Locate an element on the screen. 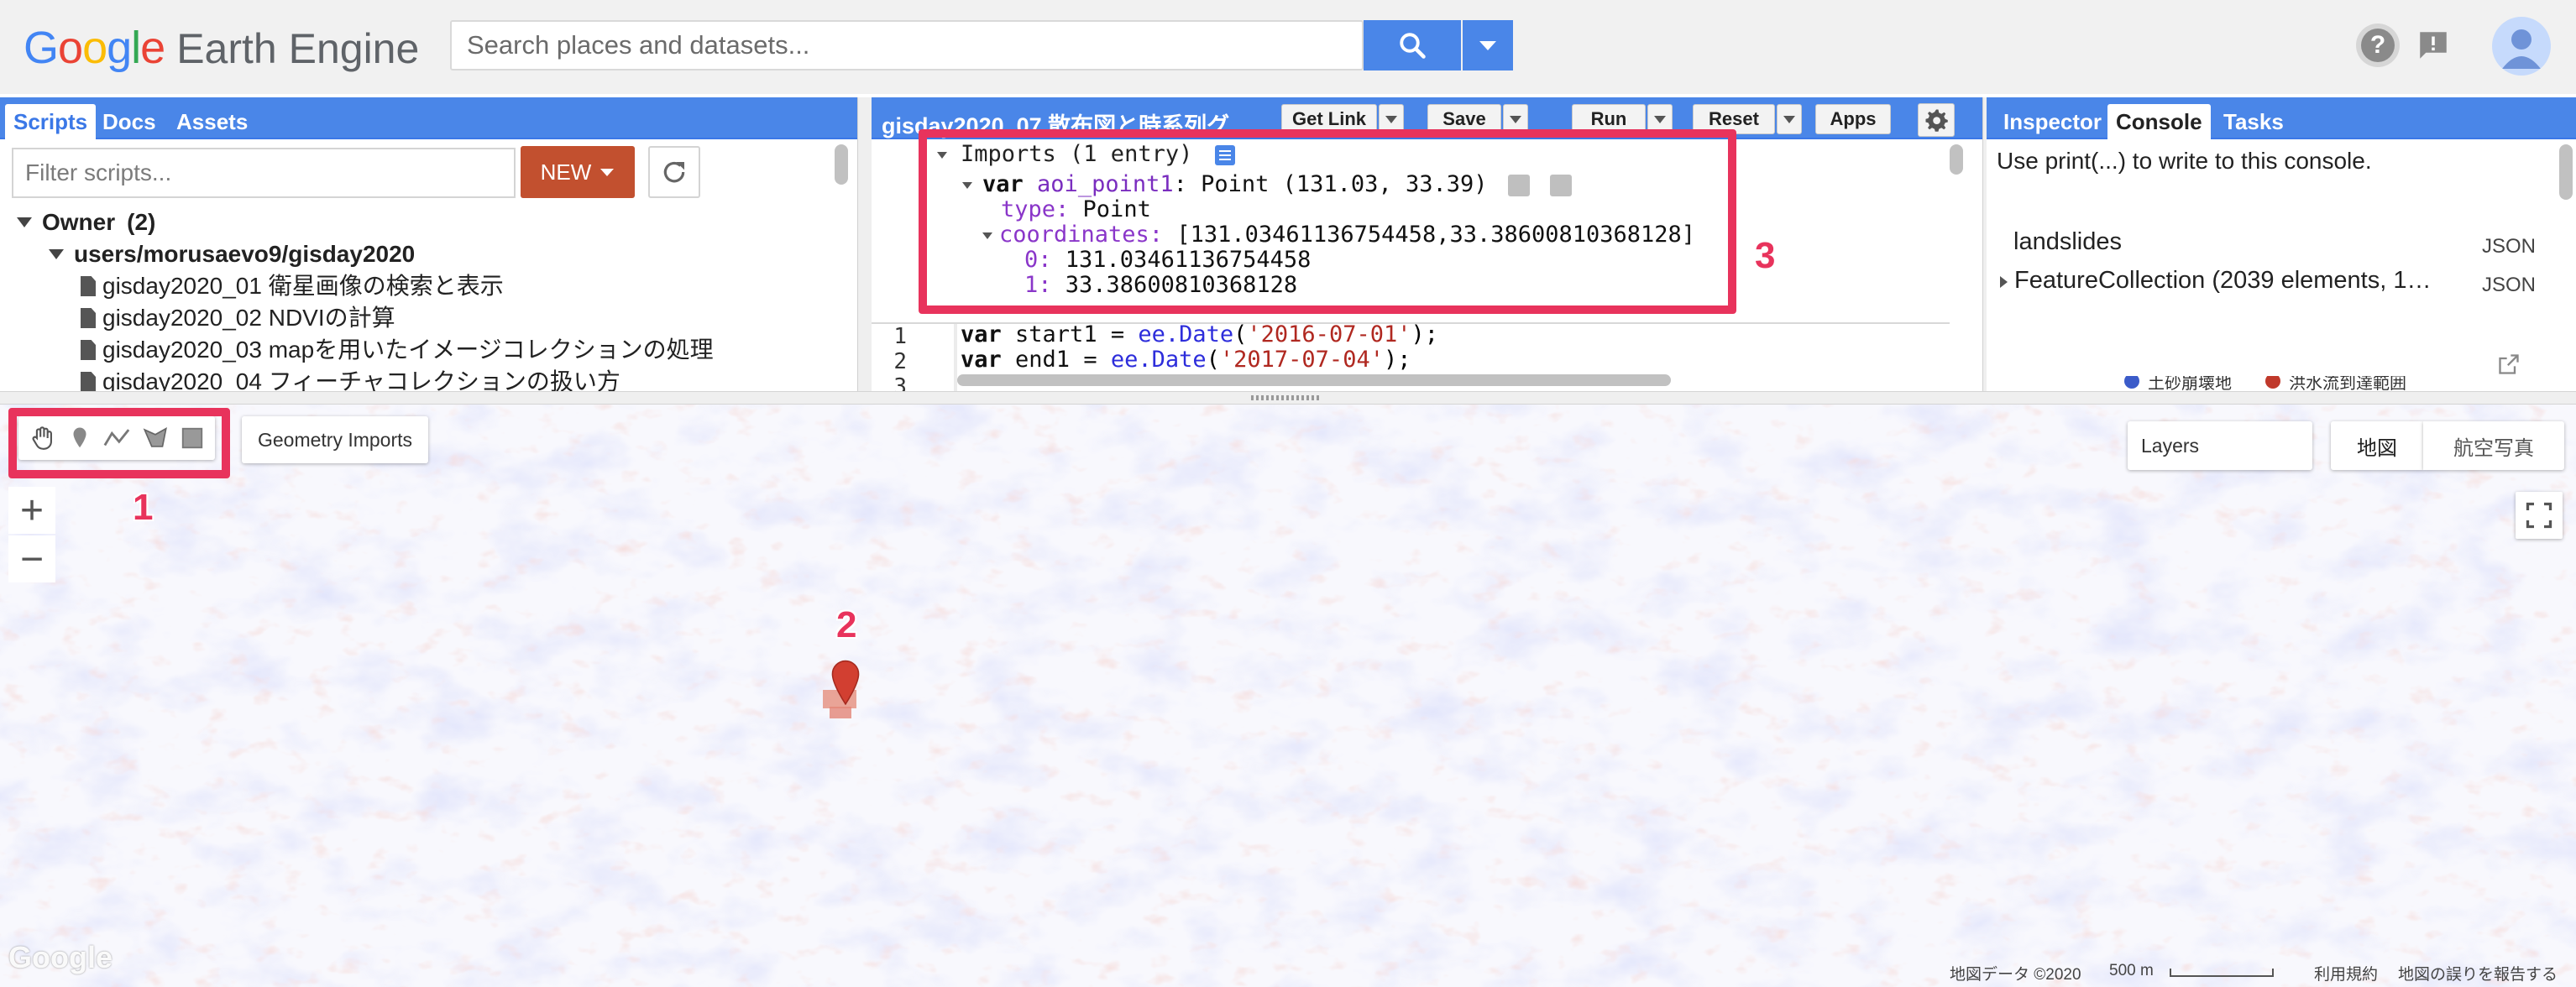 This screenshot has width=2576, height=987. editor-resize-handle is located at coordinates (1428, 385).